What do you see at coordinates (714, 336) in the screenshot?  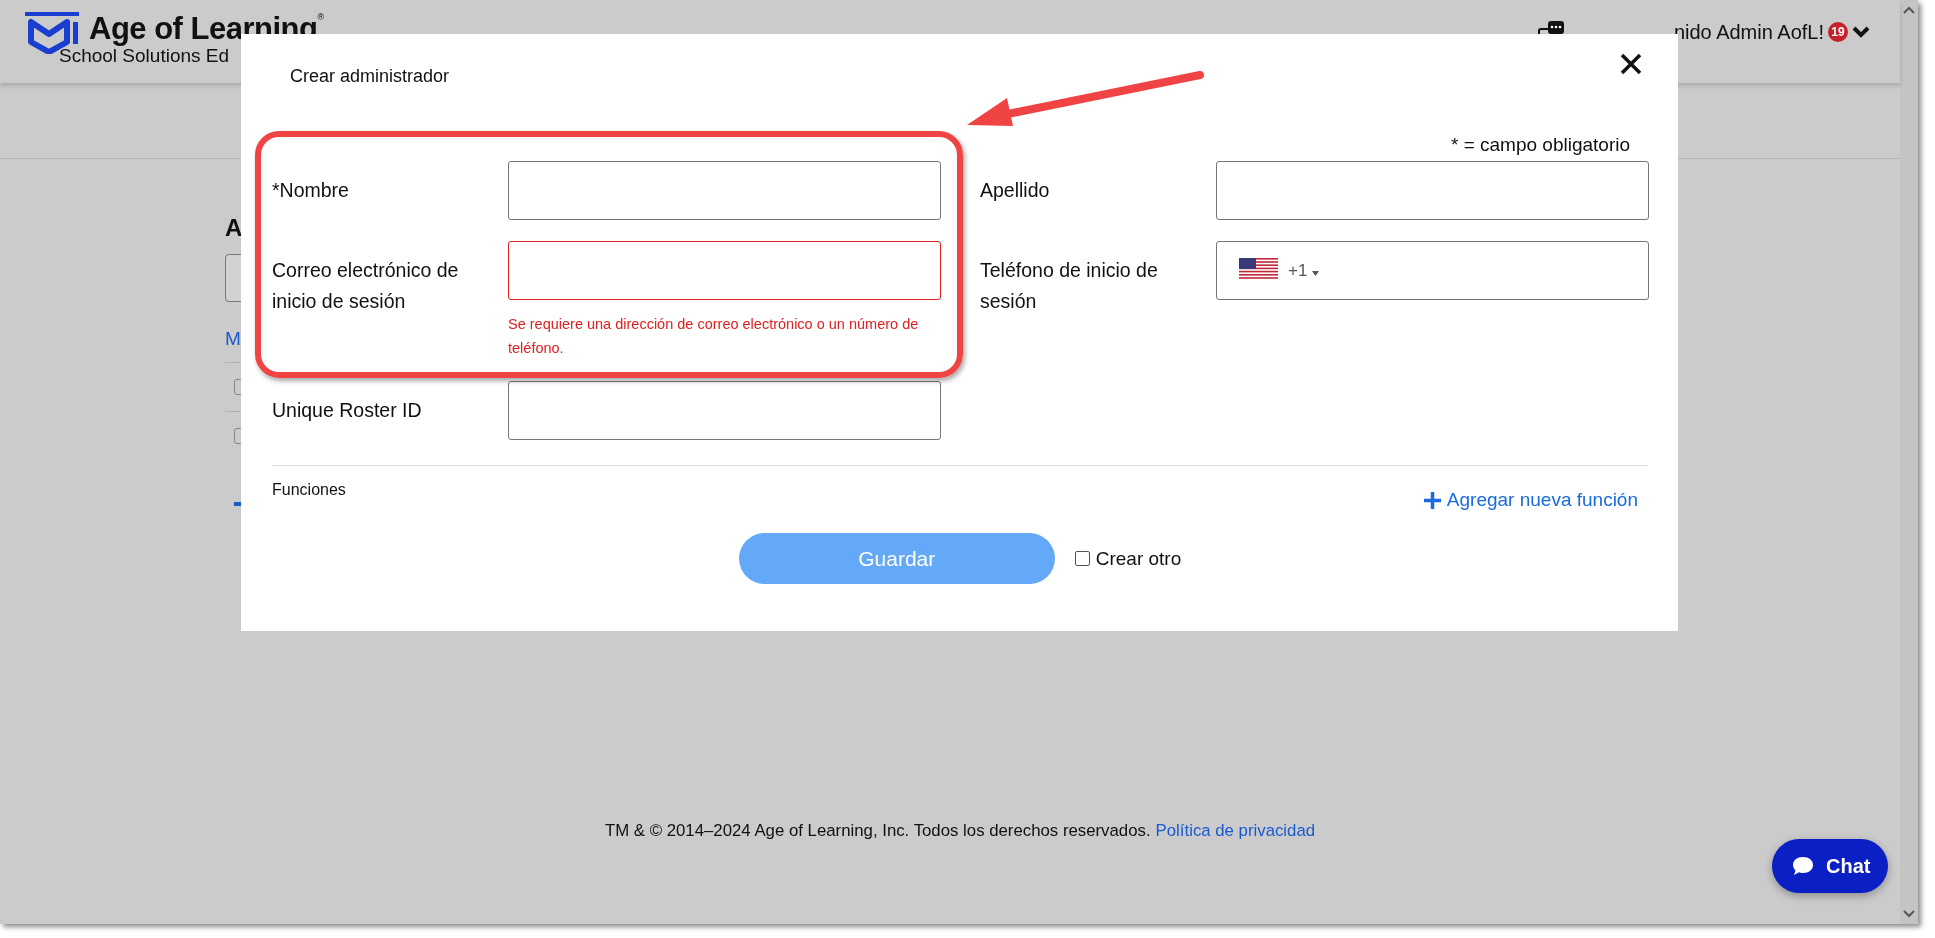 I see `error-message: Se requiere una dirección de correo electrónico o un número de teléfono.` at bounding box center [714, 336].